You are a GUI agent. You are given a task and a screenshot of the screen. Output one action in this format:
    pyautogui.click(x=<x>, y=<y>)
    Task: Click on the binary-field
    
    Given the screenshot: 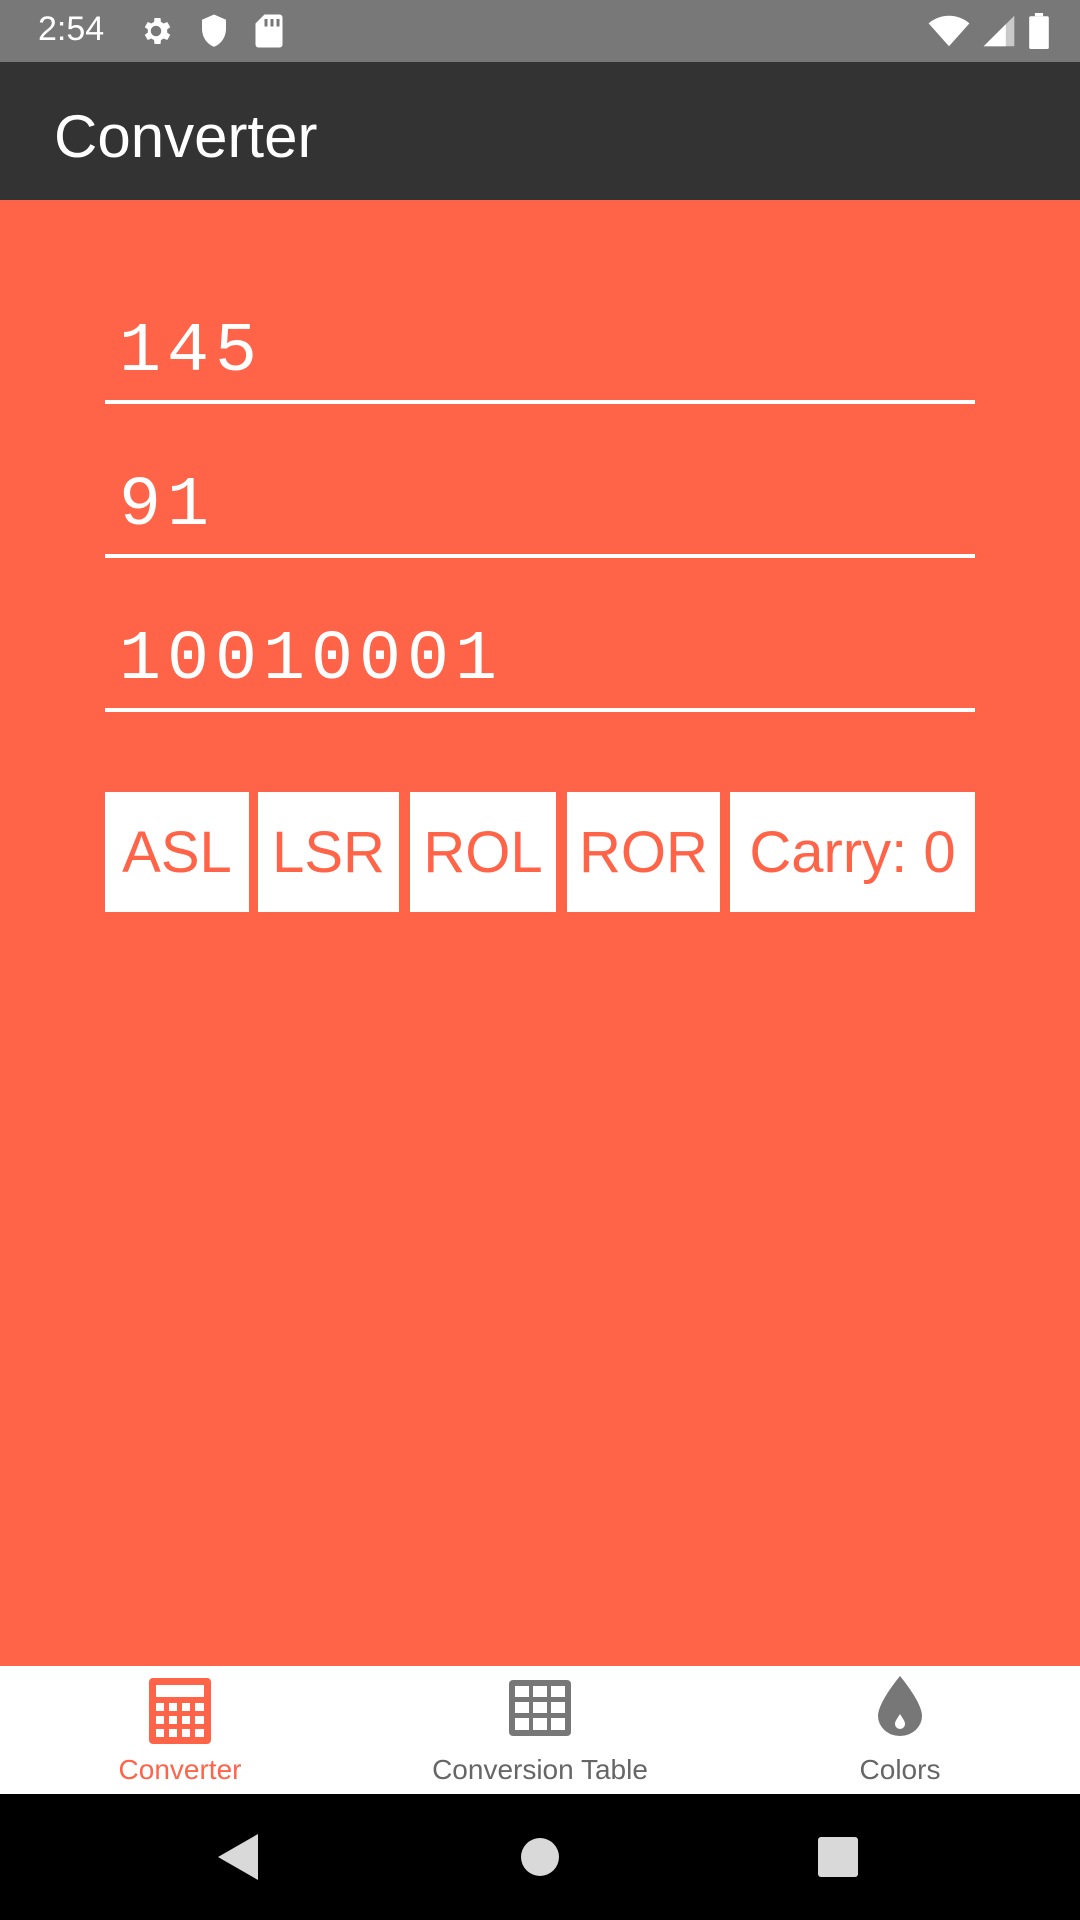 What is the action you would take?
    pyautogui.click(x=540, y=662)
    